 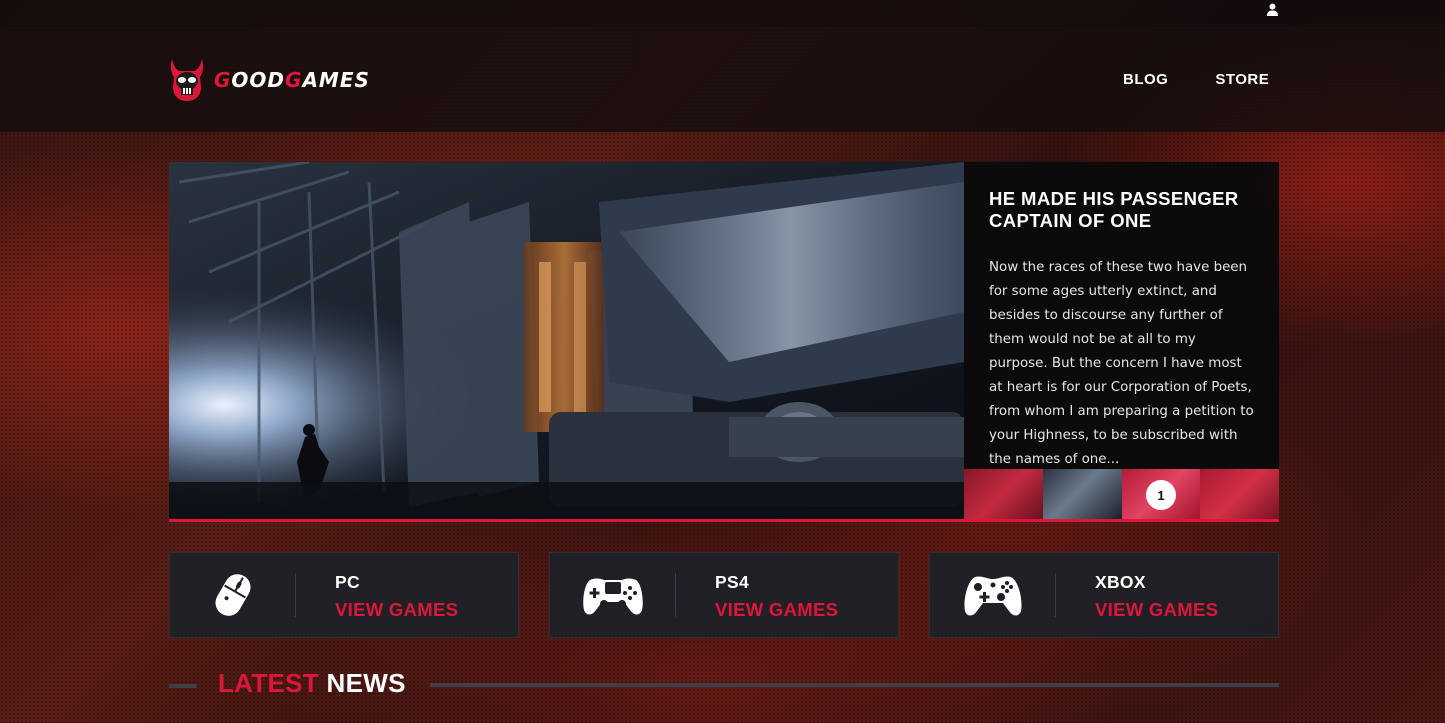 I want to click on slide-title: HE MADE HIS PASSENGER CAPTAIN OF ONE, so click(x=1122, y=210).